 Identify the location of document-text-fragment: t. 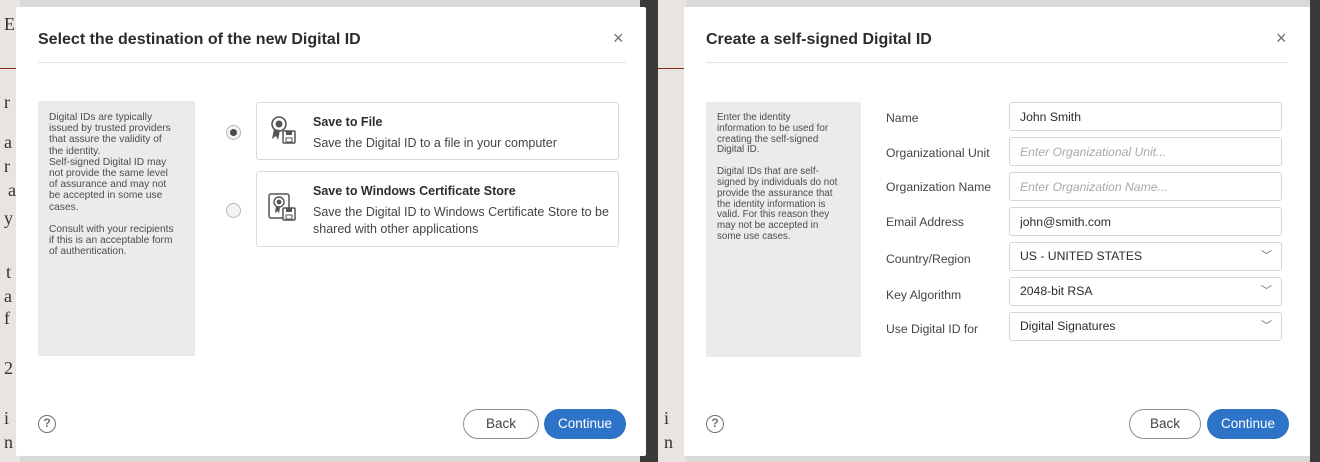
(9, 272).